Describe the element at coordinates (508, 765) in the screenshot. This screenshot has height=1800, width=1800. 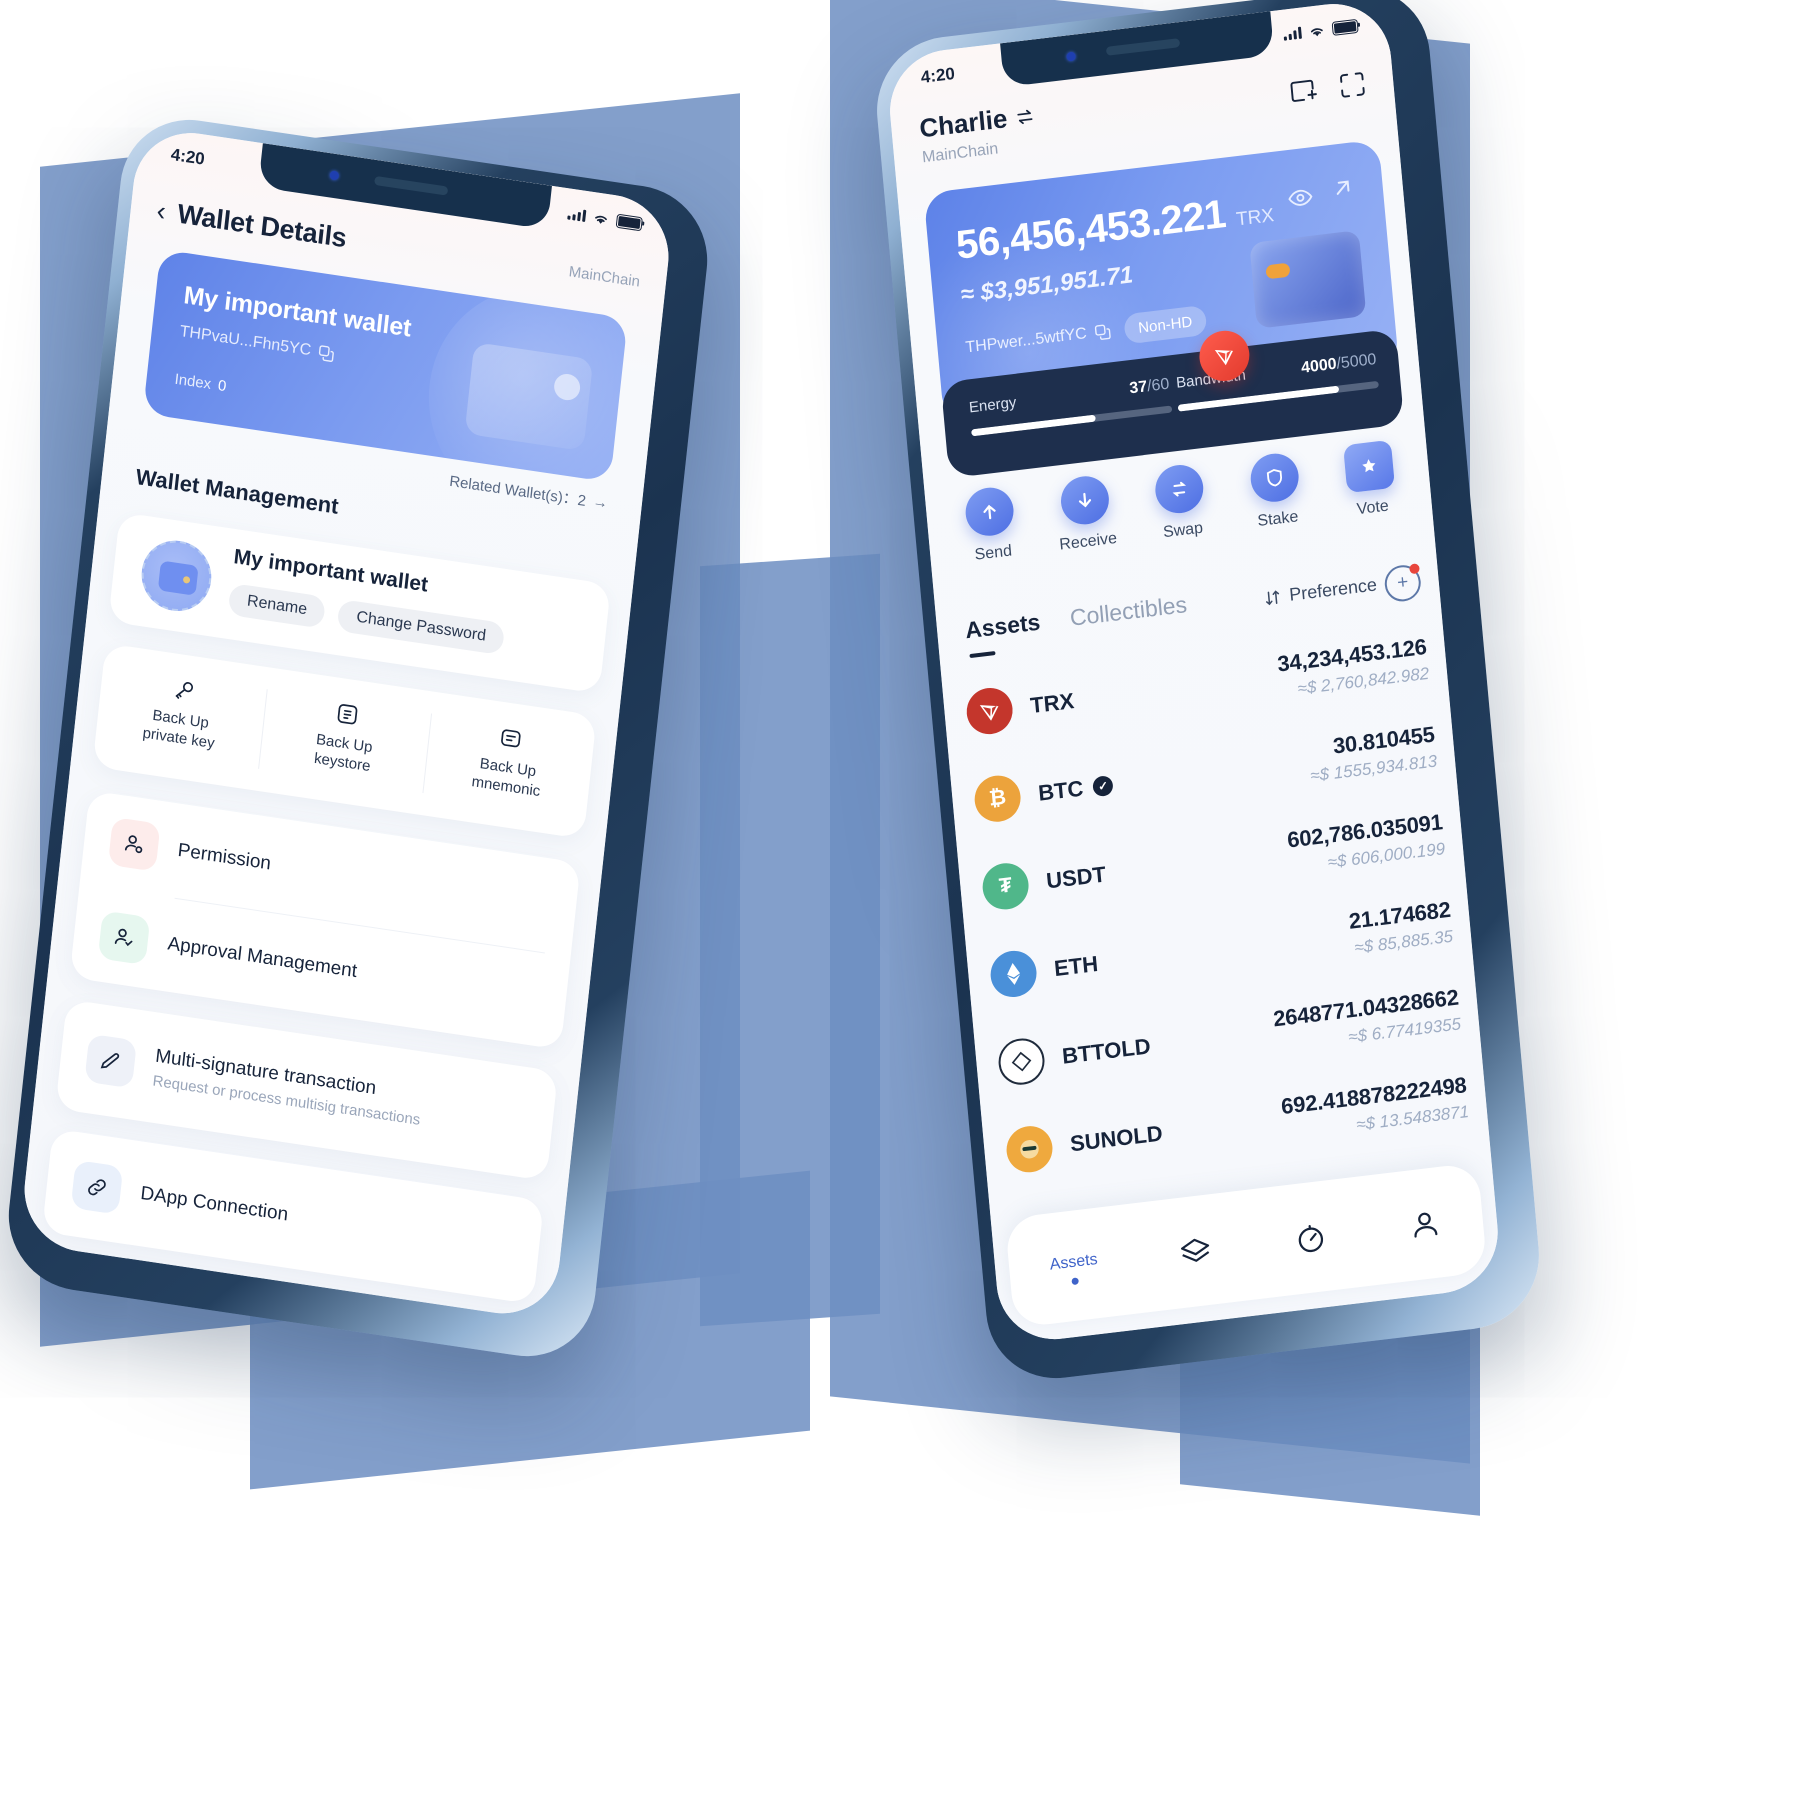
I see `backup-mnemonic-button: Back Up mnemonic` at that location.